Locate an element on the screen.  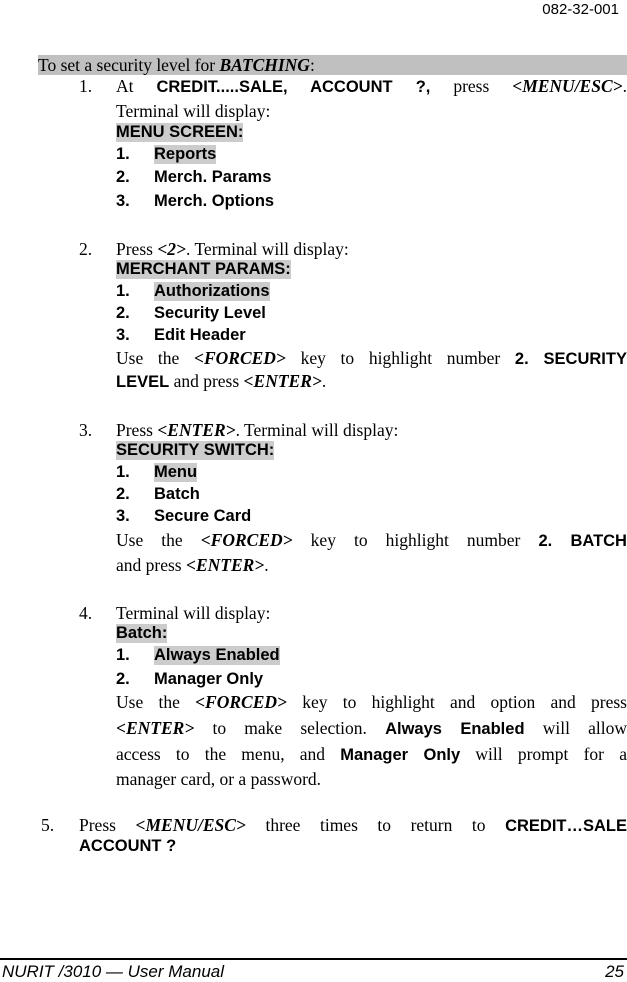
prompt-text: CREDIT…SALE is located at coordinates (566, 826).